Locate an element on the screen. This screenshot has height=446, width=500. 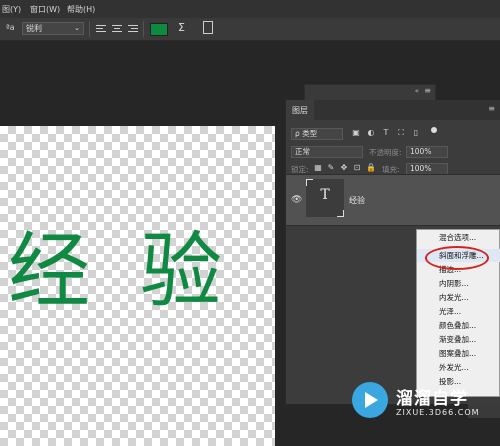
options-bar: ªa 锐利 ⌄ ⵉ is located at coordinates (250, 29).